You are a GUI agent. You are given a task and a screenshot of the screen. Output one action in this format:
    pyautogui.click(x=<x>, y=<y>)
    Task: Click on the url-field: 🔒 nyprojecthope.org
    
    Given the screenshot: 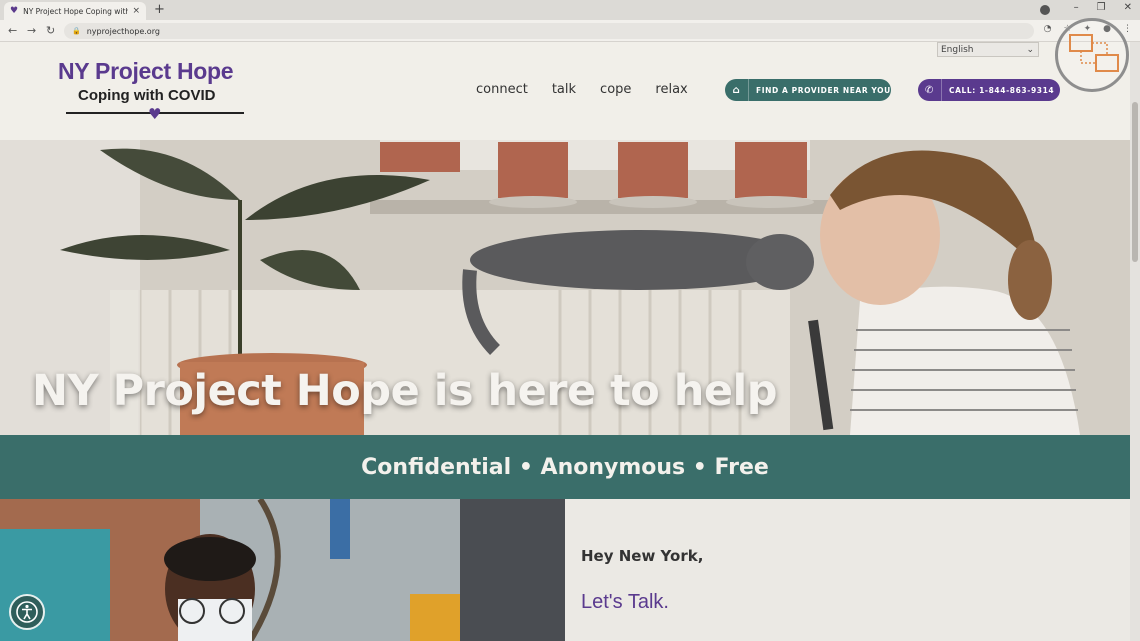 What is the action you would take?
    pyautogui.click(x=549, y=31)
    